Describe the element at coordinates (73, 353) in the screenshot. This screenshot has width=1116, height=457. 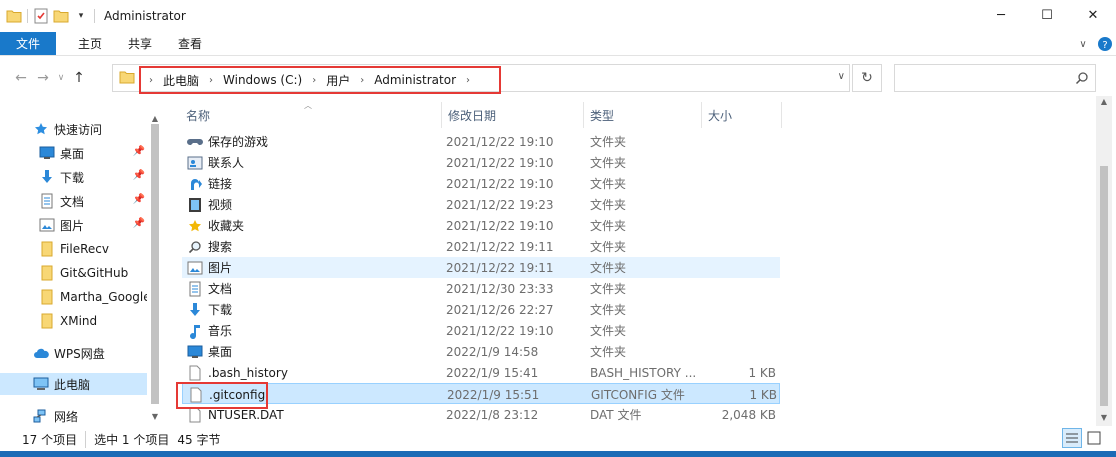
I see `nav-wps-cloud: WPS网盘` at that location.